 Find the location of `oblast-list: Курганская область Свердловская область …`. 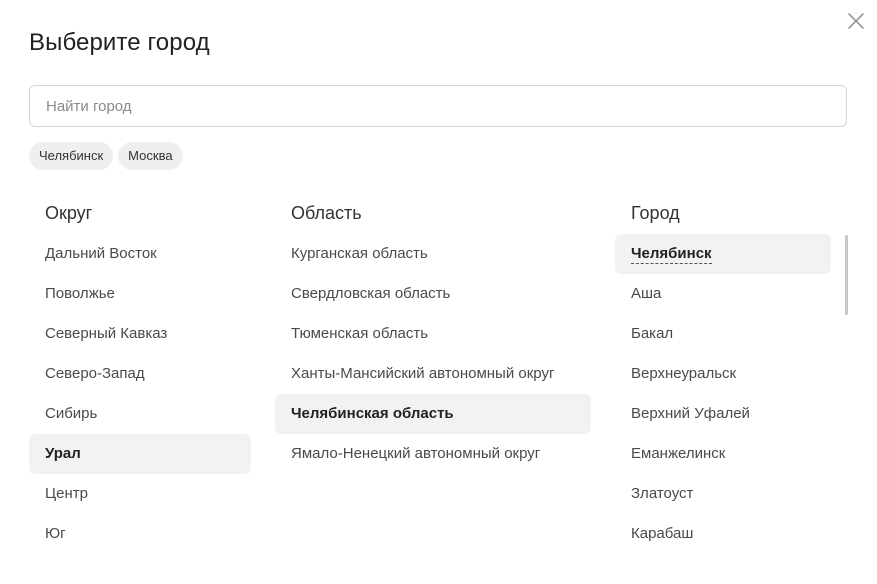

oblast-list: Курганская область Свердловская область … is located at coordinates (433, 354).